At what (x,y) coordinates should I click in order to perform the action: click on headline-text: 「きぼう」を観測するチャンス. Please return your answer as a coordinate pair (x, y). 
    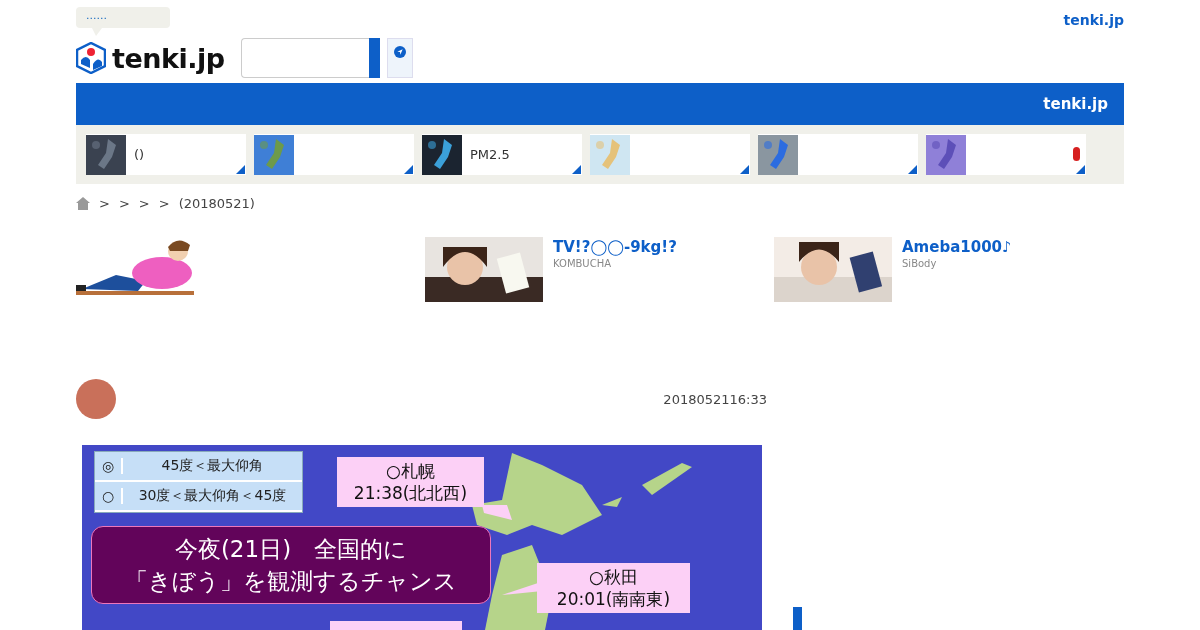
    Looking at the image, I should click on (291, 581).